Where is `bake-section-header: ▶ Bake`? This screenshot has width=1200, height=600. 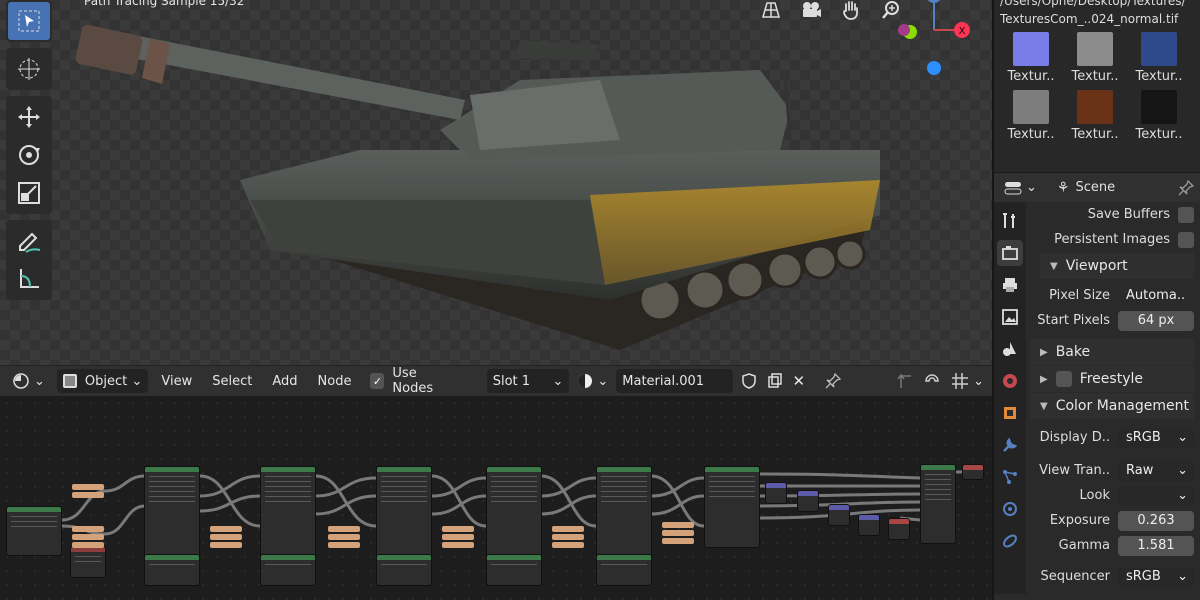
bake-section-header: ▶ Bake is located at coordinates (1112, 352).